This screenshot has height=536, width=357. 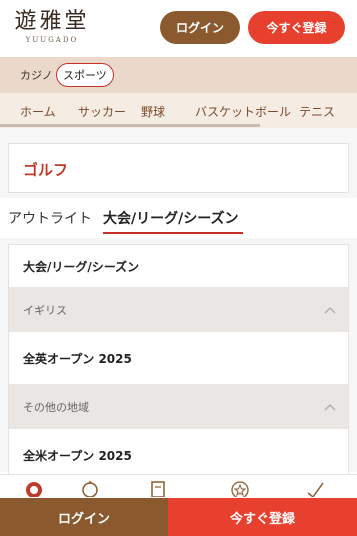 What do you see at coordinates (52, 21) in the screenshot?
I see `logo-text: 遊雅堂` at bounding box center [52, 21].